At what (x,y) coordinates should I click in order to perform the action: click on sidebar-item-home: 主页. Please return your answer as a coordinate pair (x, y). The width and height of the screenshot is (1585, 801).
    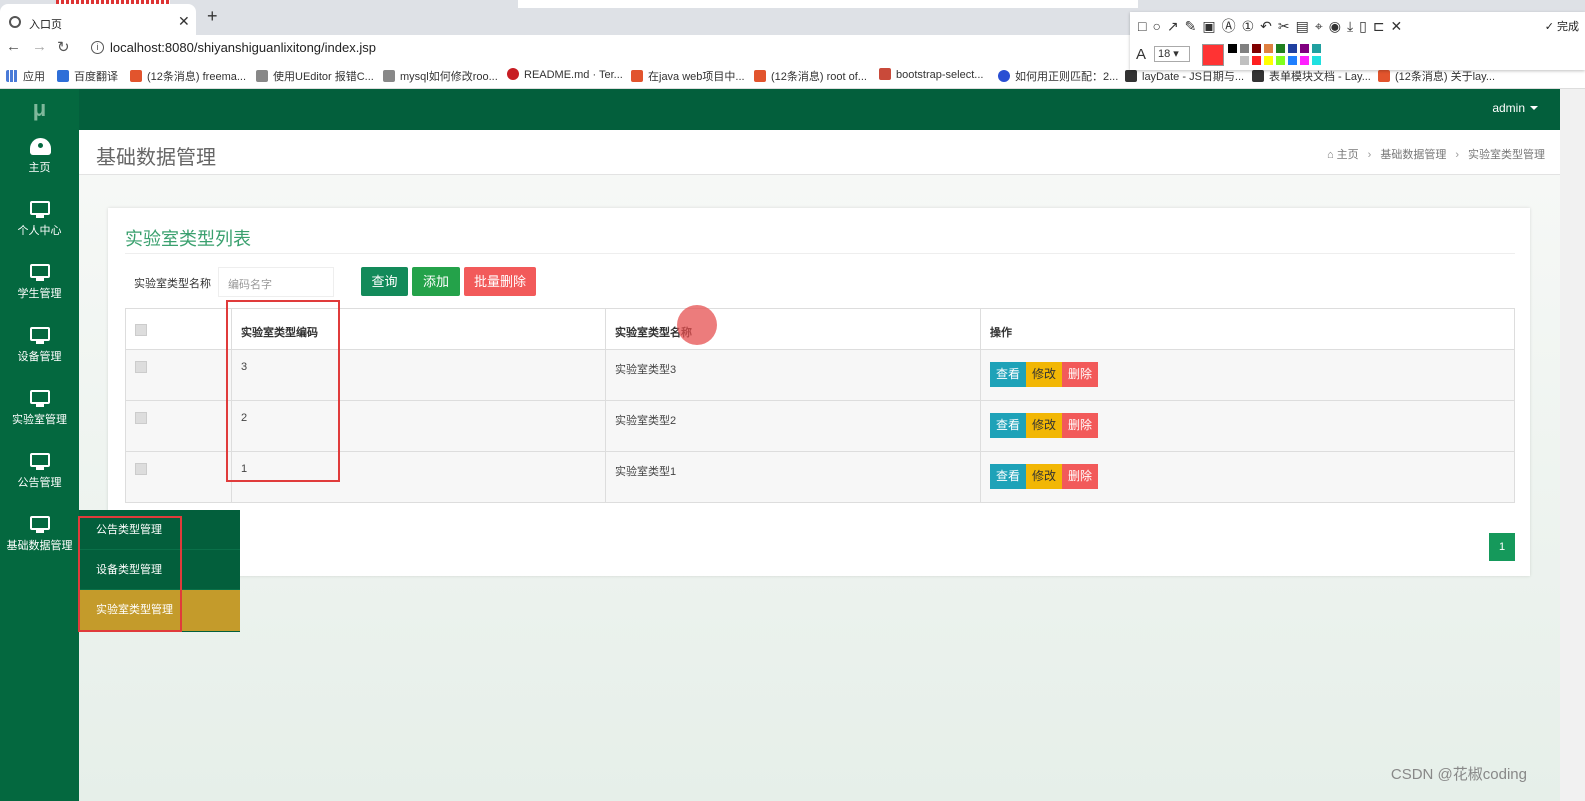
    Looking at the image, I should click on (39, 161).